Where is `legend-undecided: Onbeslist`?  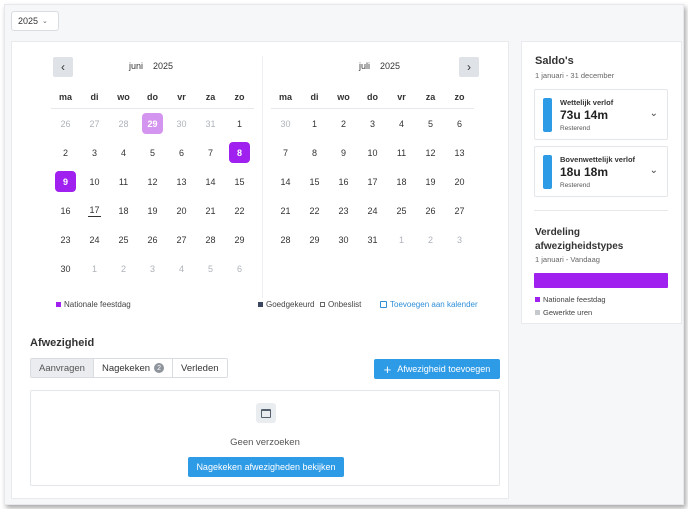
legend-undecided: Onbeslist is located at coordinates (340, 304).